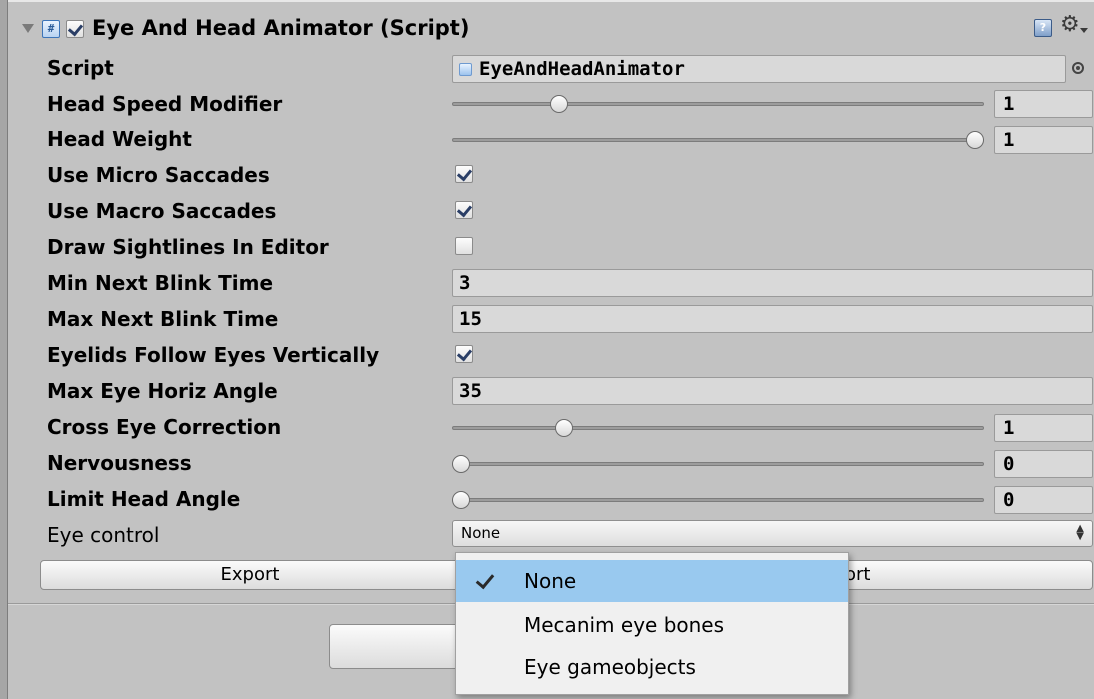 Image resolution: width=1094 pixels, height=699 pixels. I want to click on head-weight-slider-thumb, so click(975, 140).